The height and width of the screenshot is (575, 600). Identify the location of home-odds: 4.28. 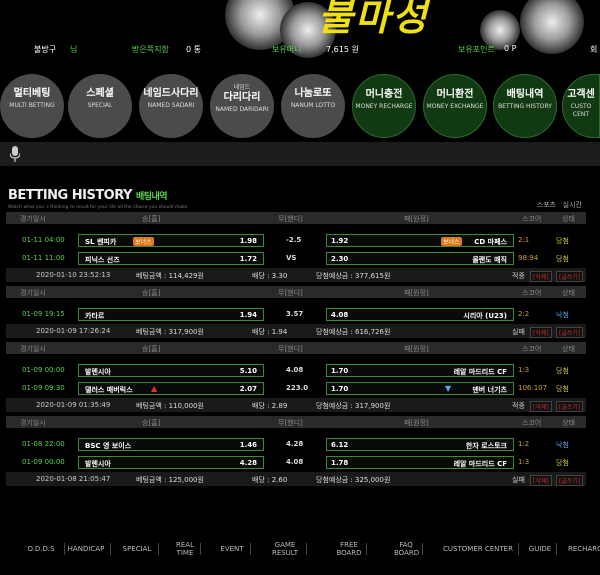
(248, 463).